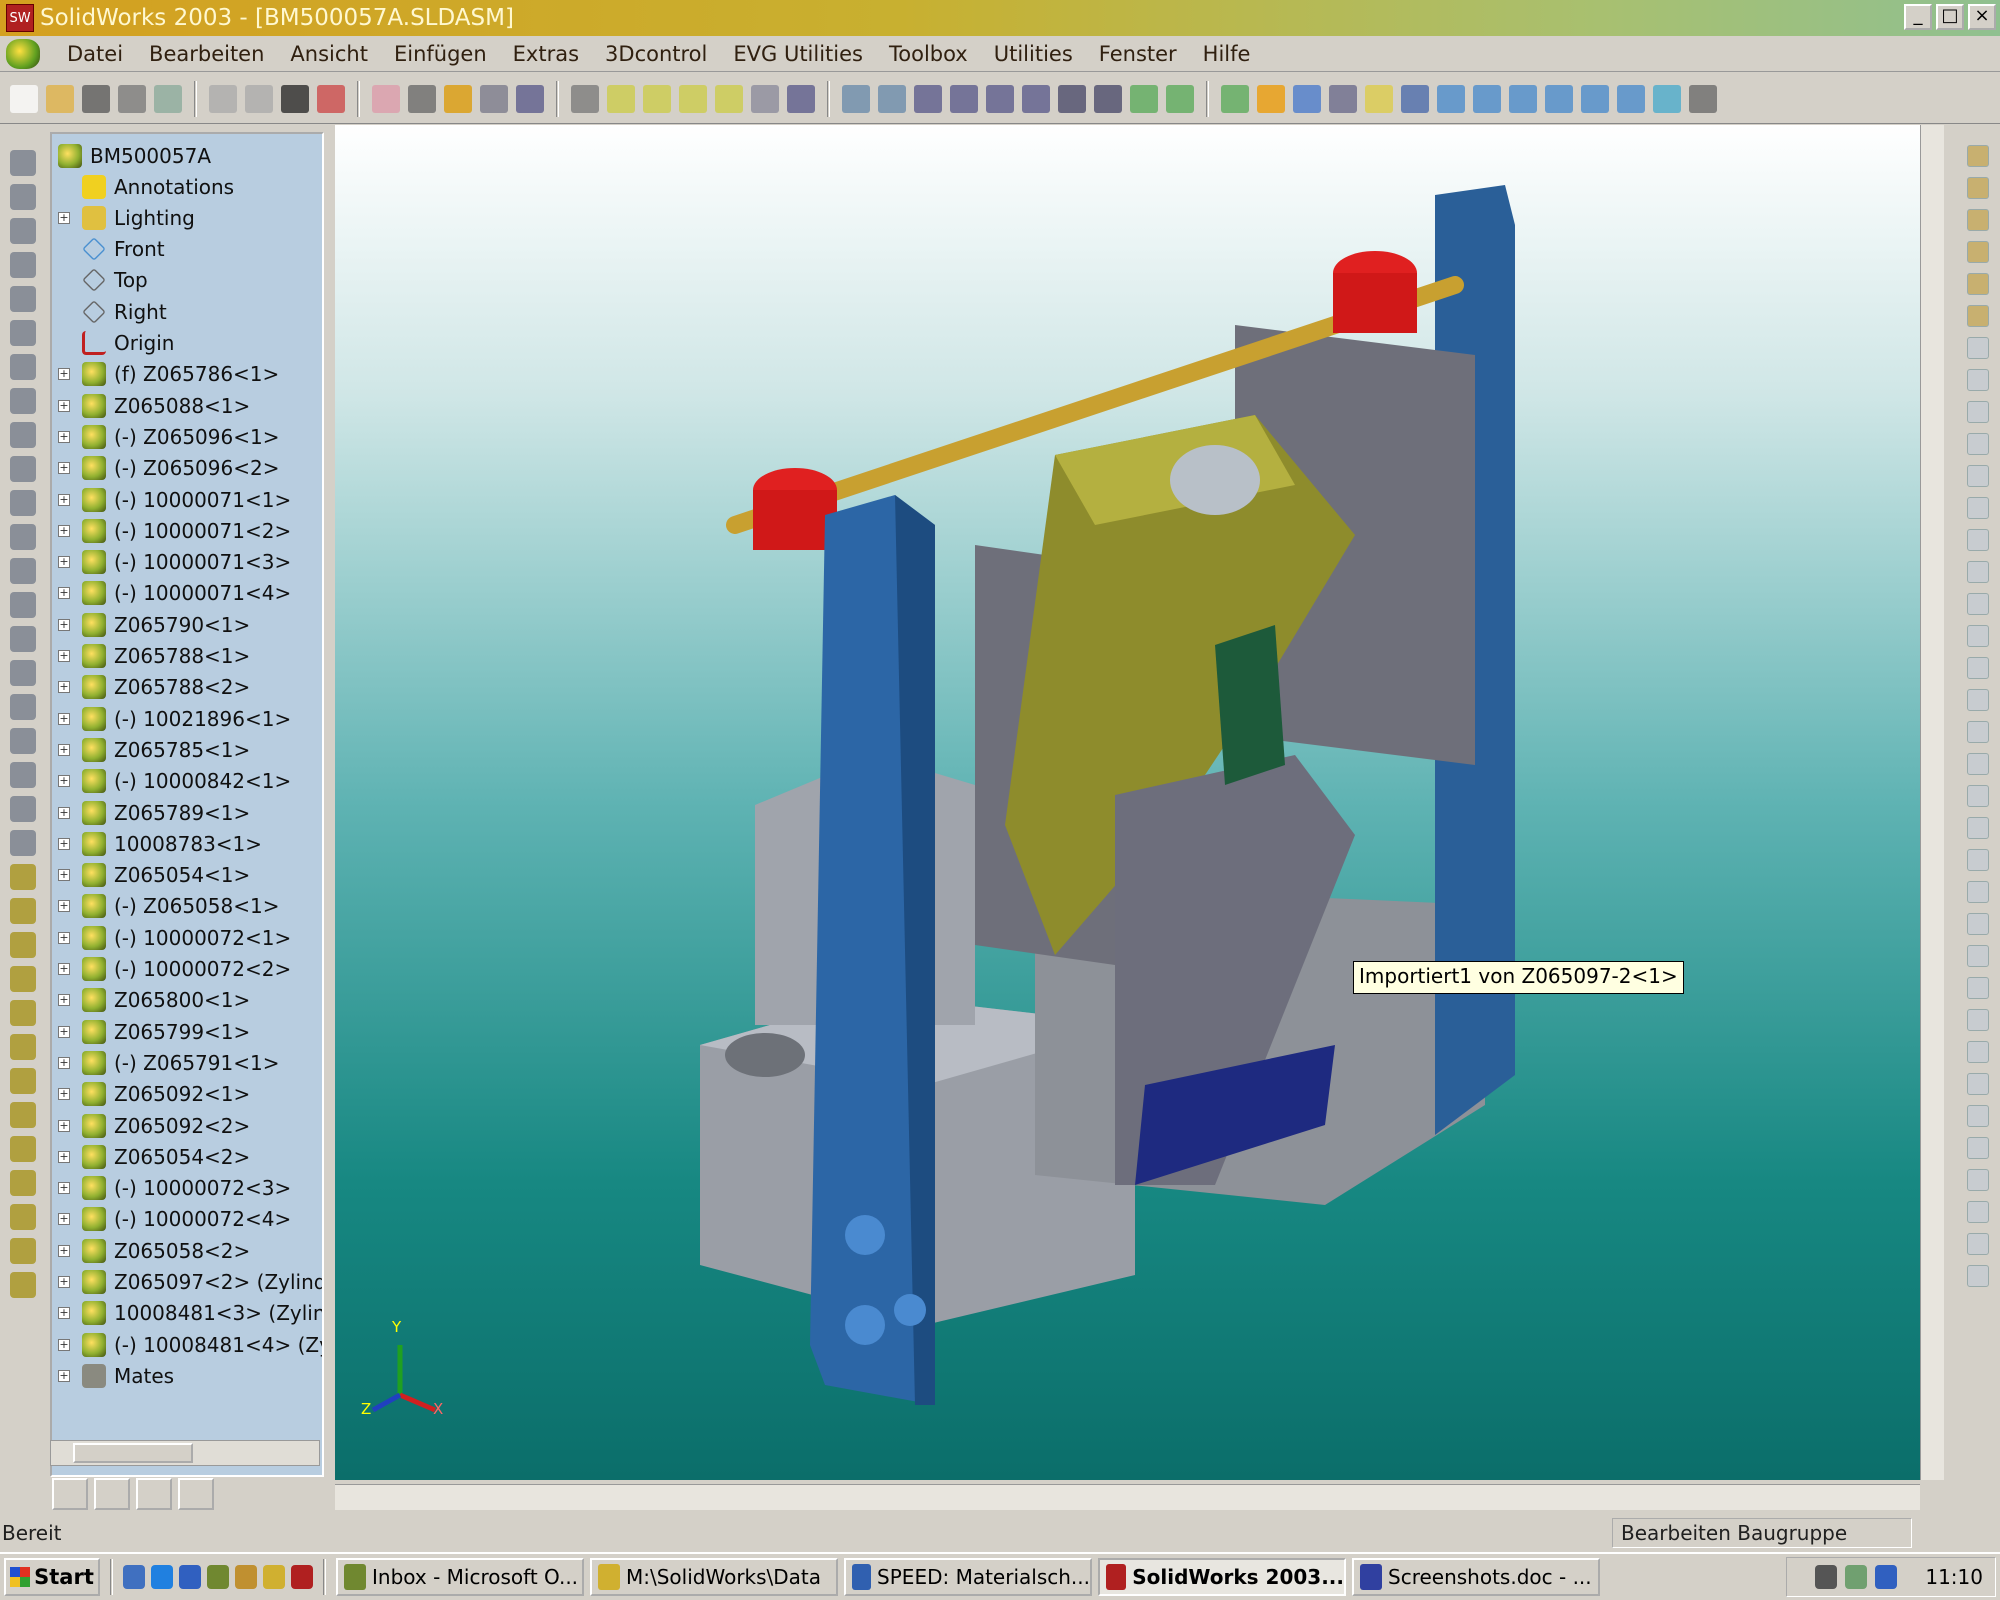  Describe the element at coordinates (1932, 802) in the screenshot. I see `viewport-vertical-scrollbar` at that location.